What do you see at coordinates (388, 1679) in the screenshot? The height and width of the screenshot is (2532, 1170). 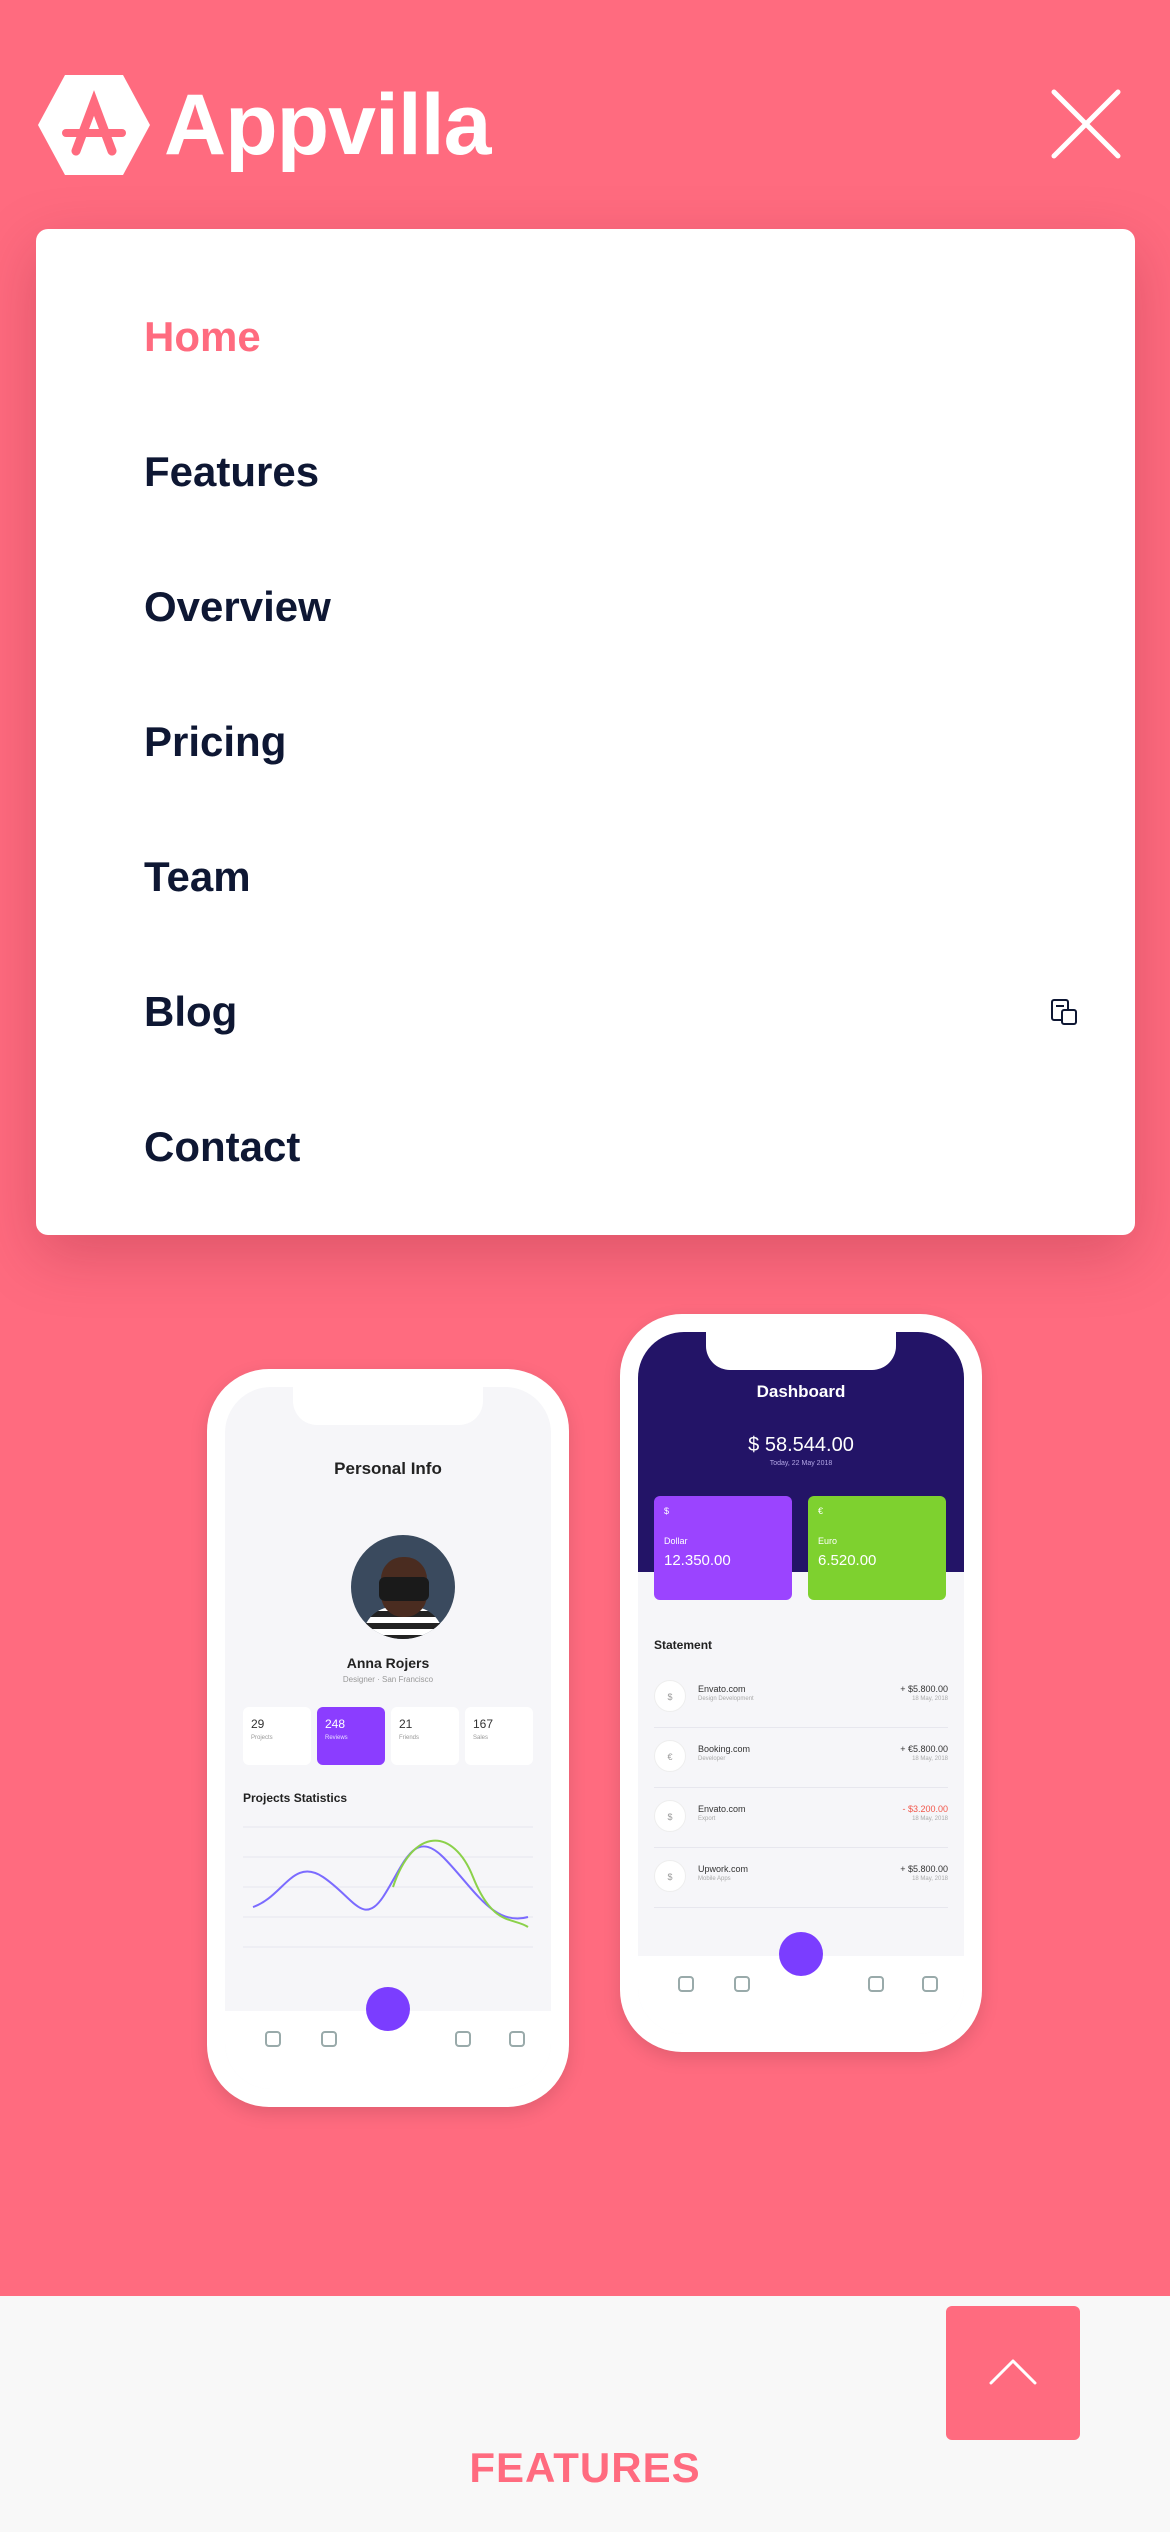 I see `user-role: Designer · San Francisco` at bounding box center [388, 1679].